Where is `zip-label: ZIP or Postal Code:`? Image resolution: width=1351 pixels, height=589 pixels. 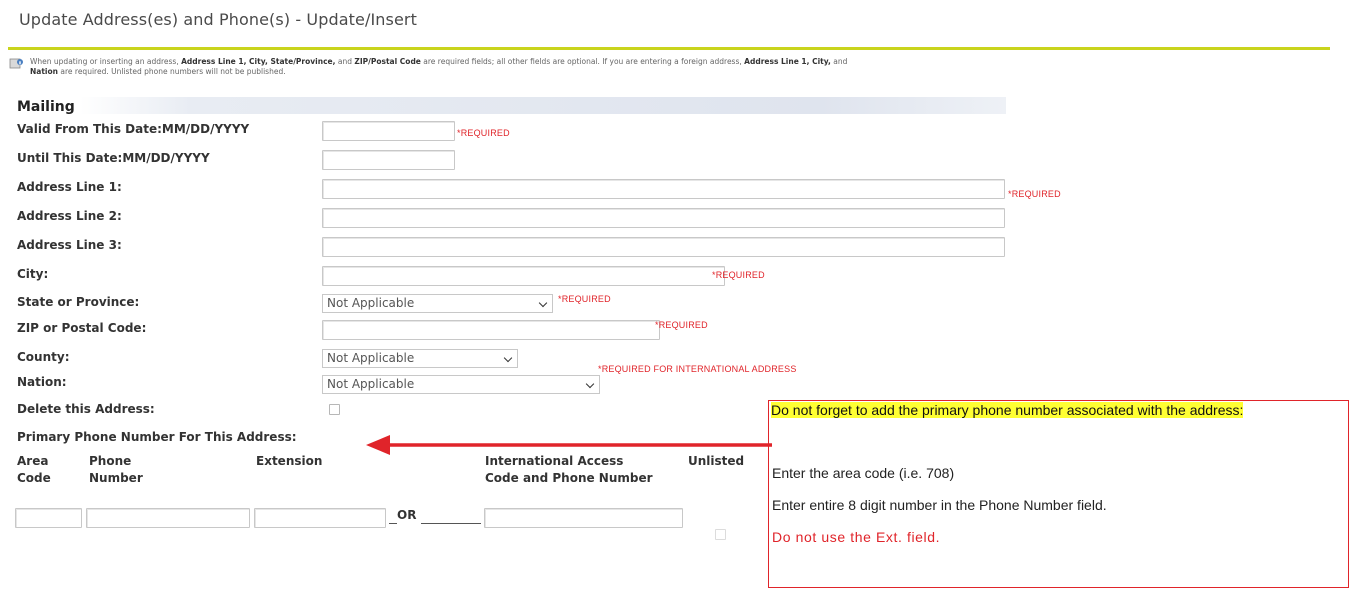
zip-label: ZIP or Postal Code: is located at coordinates (82, 328).